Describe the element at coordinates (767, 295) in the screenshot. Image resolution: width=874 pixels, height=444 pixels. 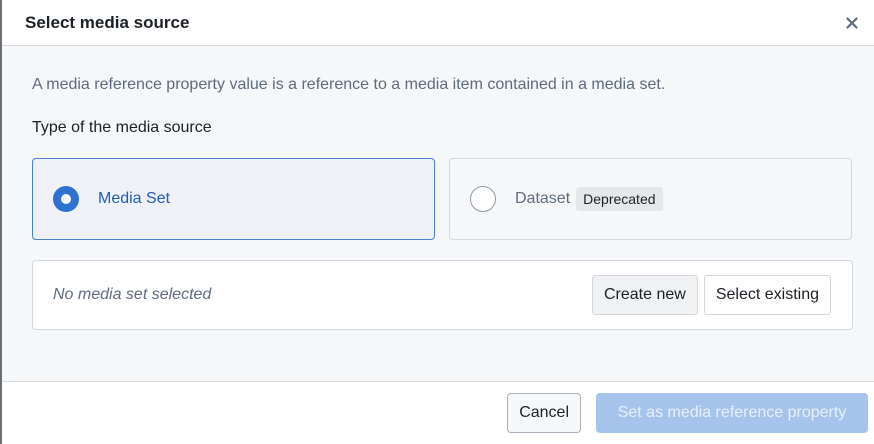
I see `select-existing-button: Select existing` at that location.